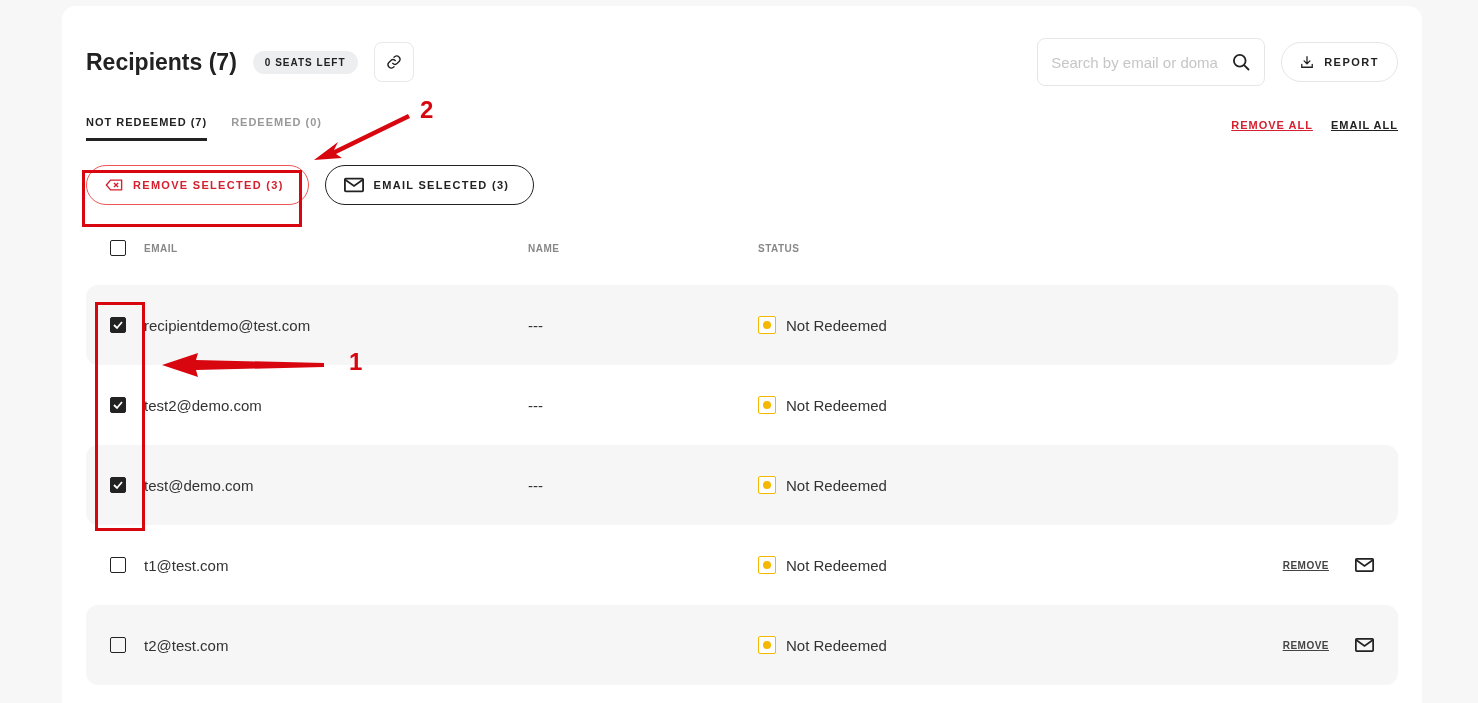 The width and height of the screenshot is (1478, 703). Describe the element at coordinates (1364, 124) in the screenshot. I see `email-all-link: EMAIL ALL` at that location.